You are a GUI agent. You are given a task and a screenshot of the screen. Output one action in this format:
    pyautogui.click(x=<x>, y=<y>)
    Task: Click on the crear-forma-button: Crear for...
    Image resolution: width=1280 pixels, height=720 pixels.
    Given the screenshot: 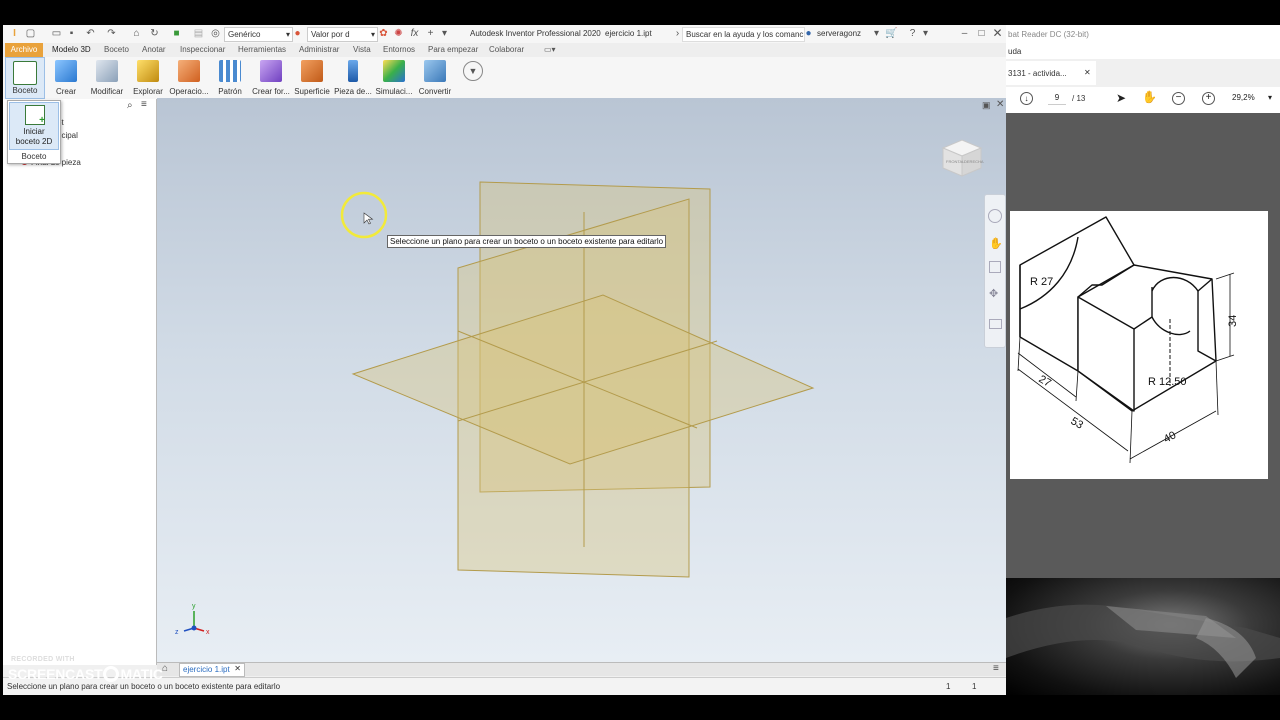 What is the action you would take?
    pyautogui.click(x=271, y=78)
    